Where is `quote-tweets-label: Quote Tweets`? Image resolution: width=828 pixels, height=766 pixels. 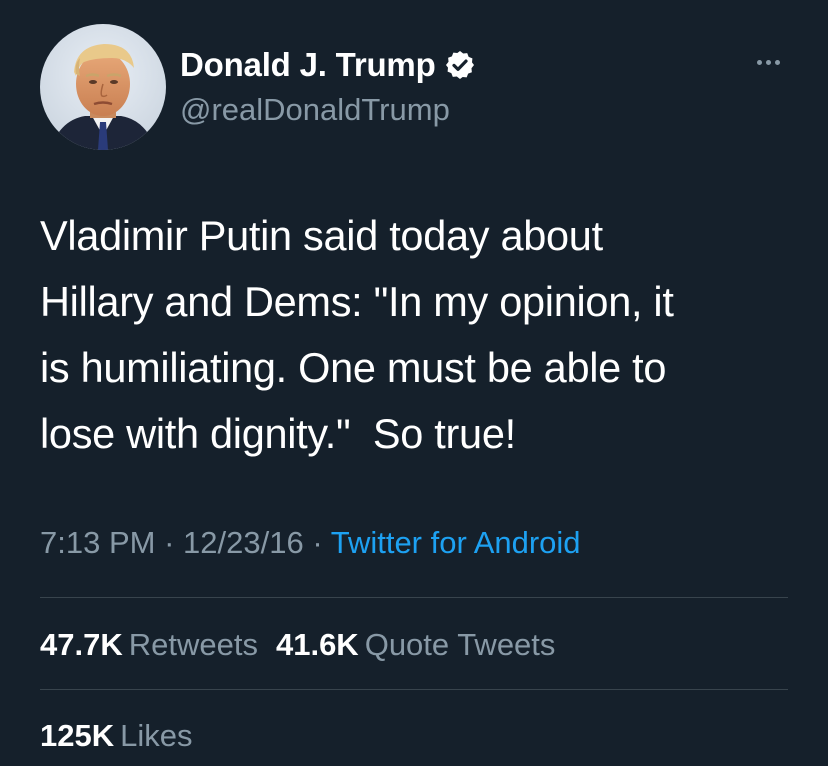
quote-tweets-label: Quote Tweets is located at coordinates (460, 644).